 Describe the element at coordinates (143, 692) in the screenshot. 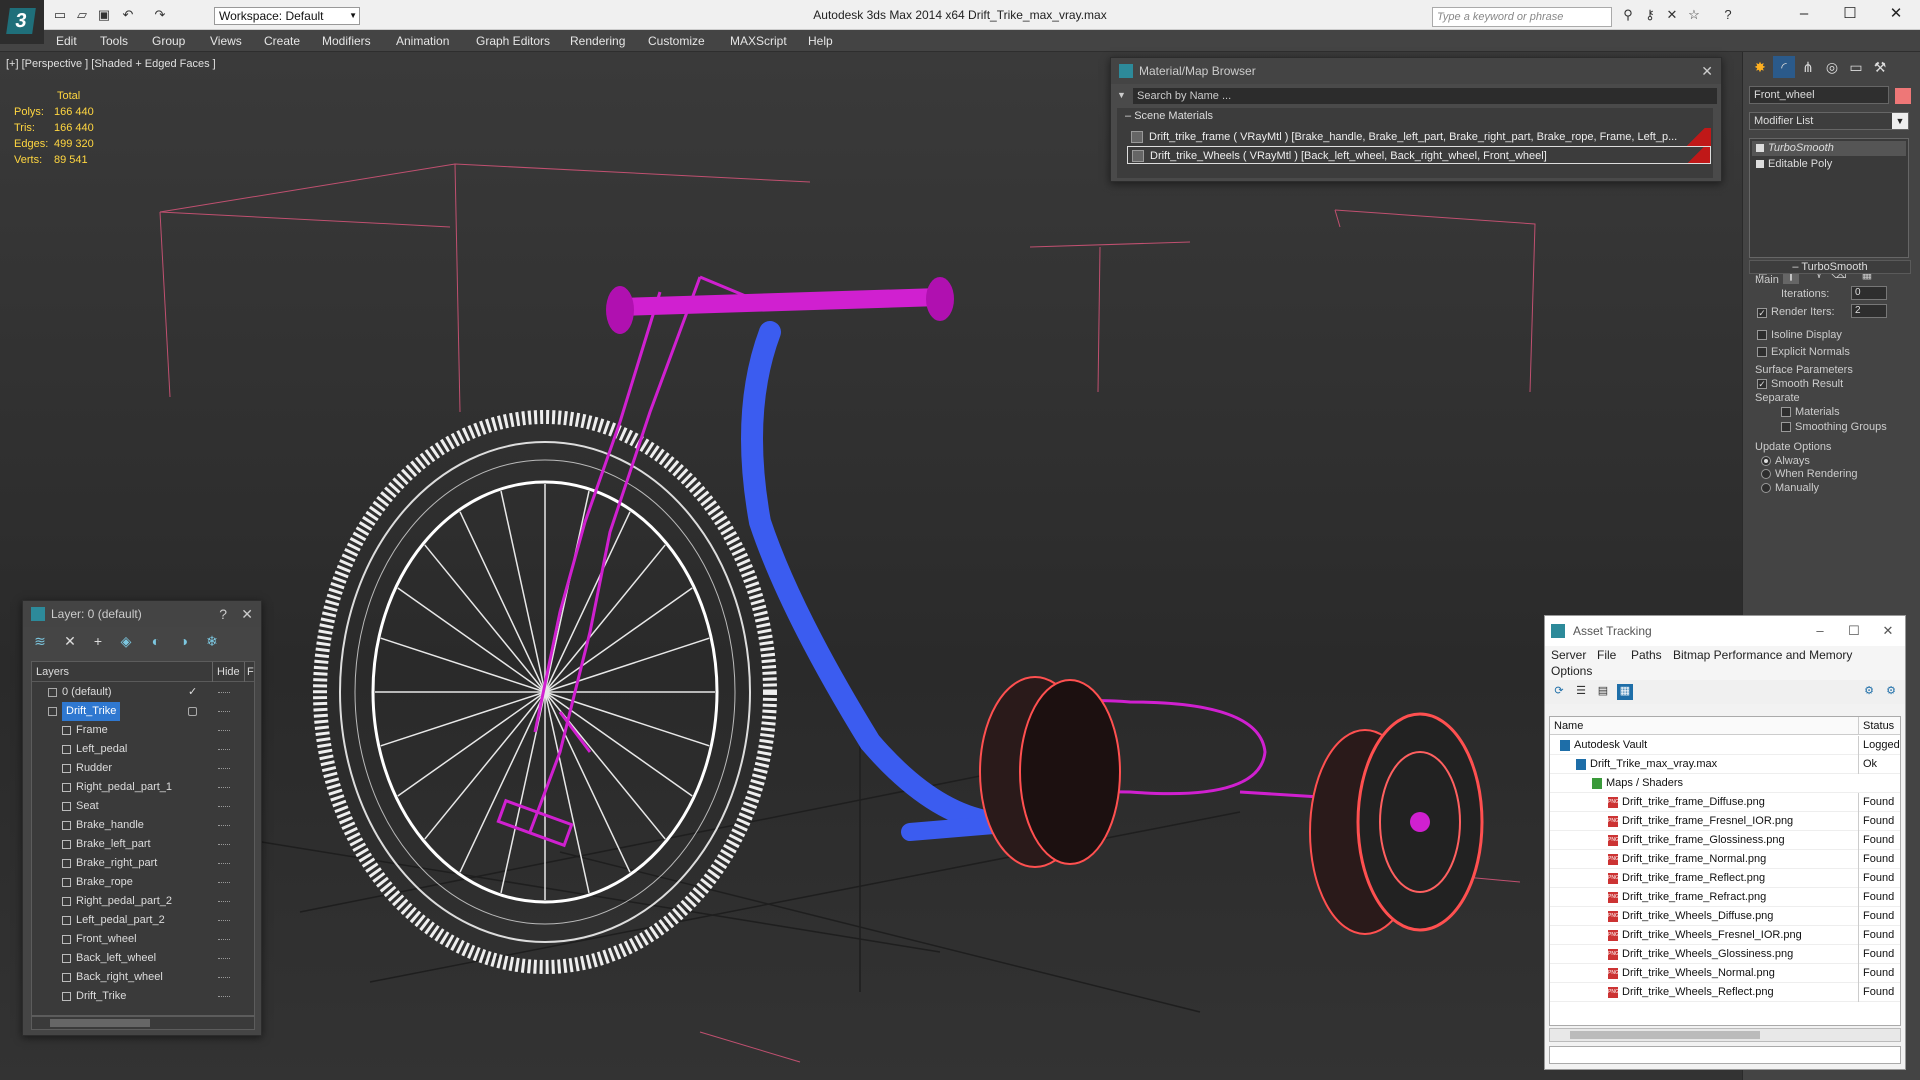

I see `layer-row: 0 (default) ✓` at that location.